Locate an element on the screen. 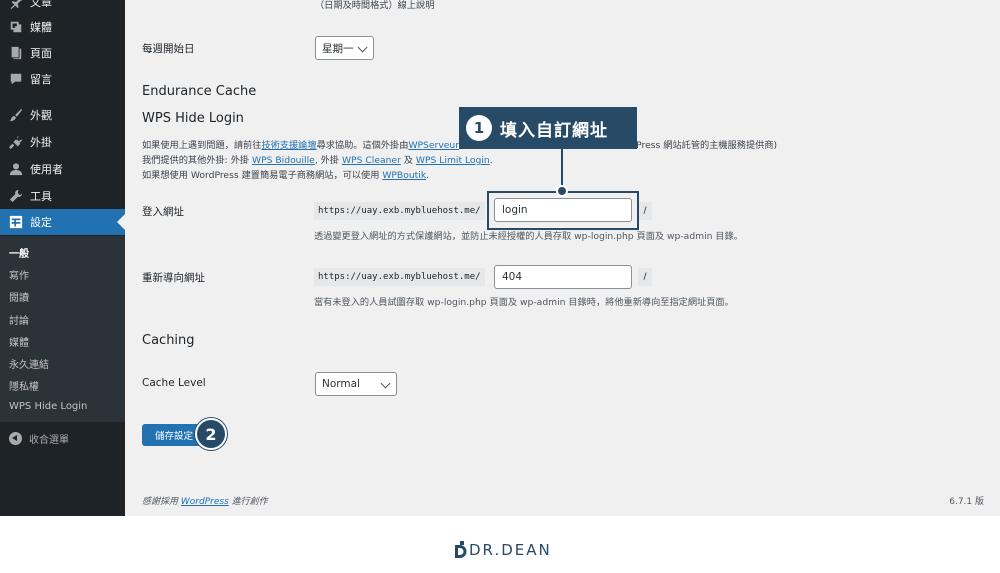 The height and width of the screenshot is (573, 1000). sidebar-item-label: 使用者 is located at coordinates (46, 169).